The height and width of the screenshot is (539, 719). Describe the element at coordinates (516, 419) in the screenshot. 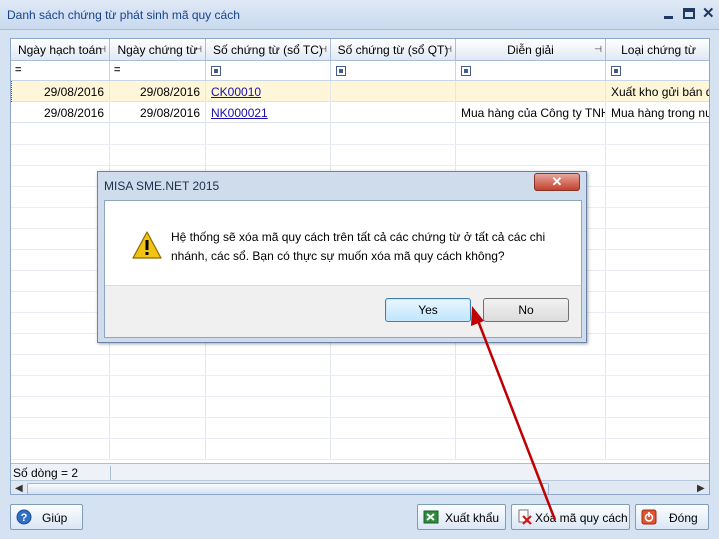

I see `annotation-arrow-line` at that location.